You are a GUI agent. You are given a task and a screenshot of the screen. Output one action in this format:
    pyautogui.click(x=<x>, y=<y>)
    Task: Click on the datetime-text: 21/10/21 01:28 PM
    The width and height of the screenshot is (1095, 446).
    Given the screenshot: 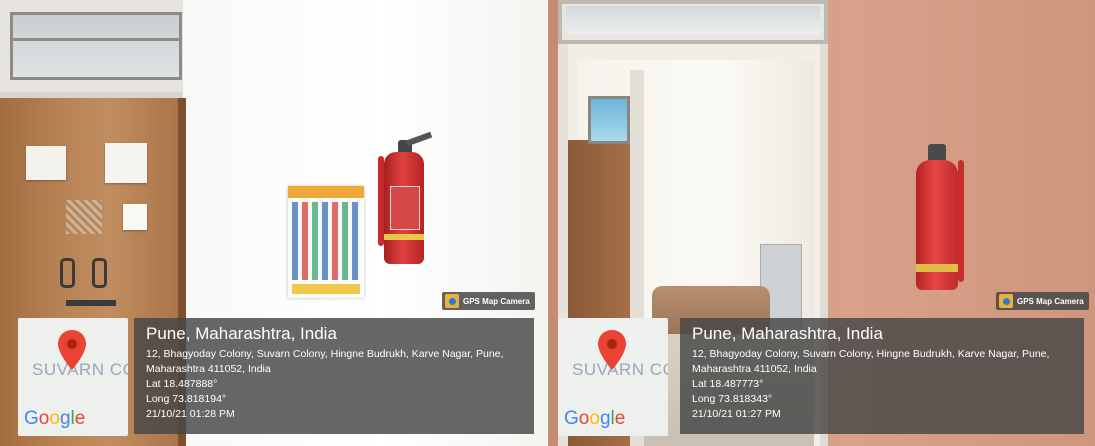 What is the action you would take?
    pyautogui.click(x=190, y=414)
    